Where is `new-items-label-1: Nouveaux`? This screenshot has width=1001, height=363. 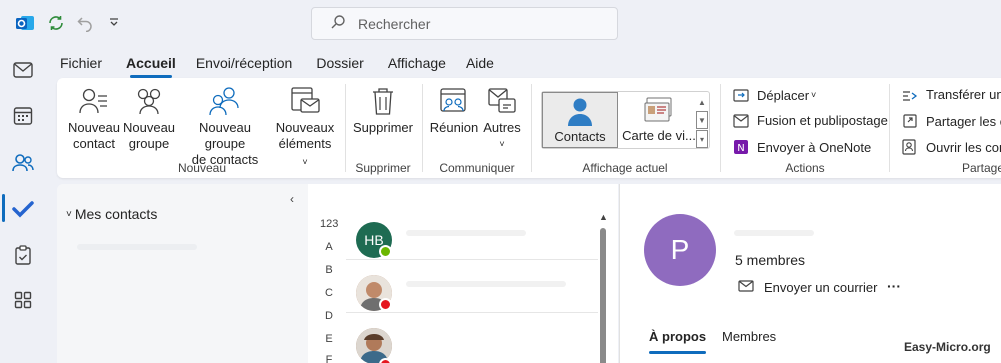 new-items-label-1: Nouveaux is located at coordinates (305, 127).